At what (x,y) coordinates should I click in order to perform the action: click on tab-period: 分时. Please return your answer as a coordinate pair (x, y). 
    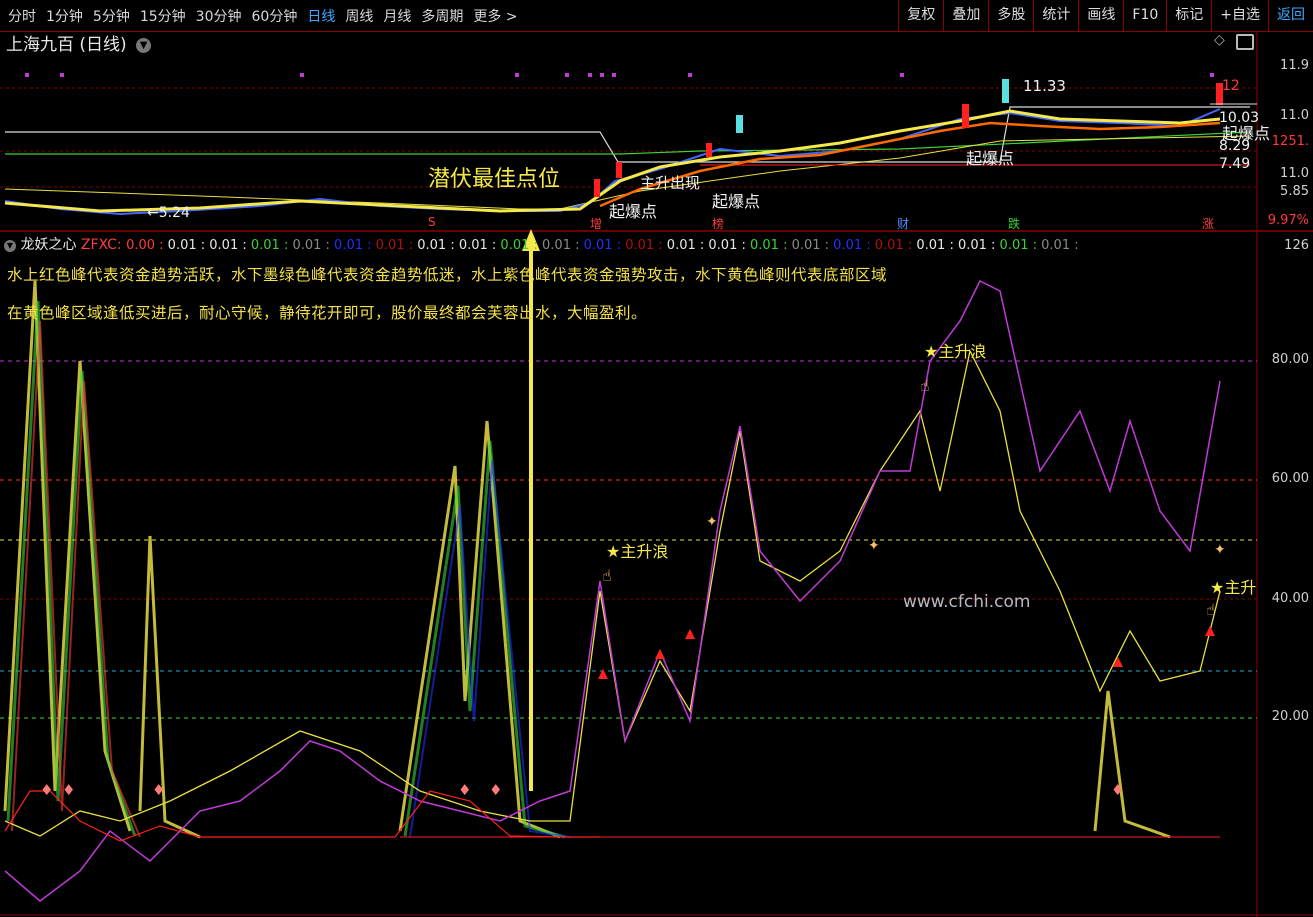
    Looking at the image, I should click on (22, 16).